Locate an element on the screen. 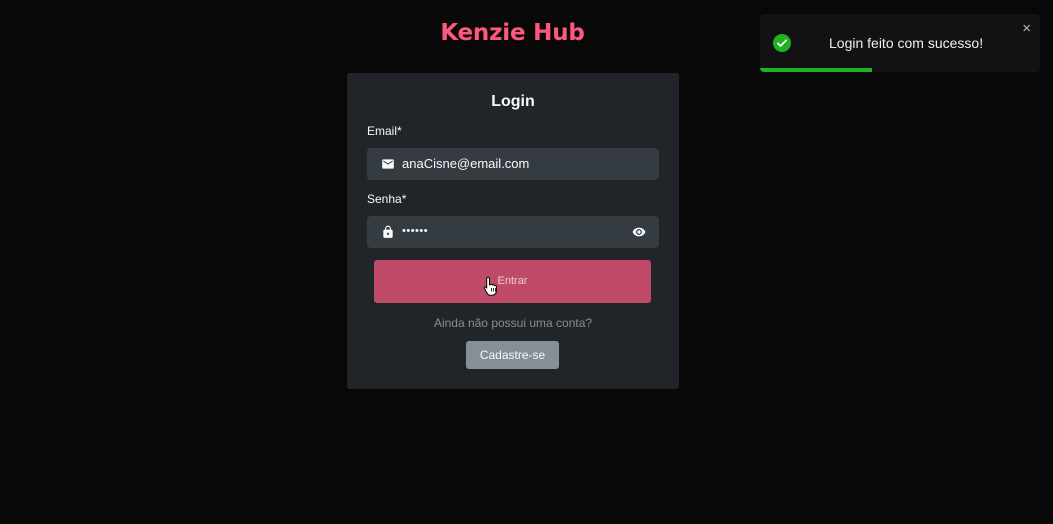  toast-message: Login feito com sucesso! is located at coordinates (906, 43).